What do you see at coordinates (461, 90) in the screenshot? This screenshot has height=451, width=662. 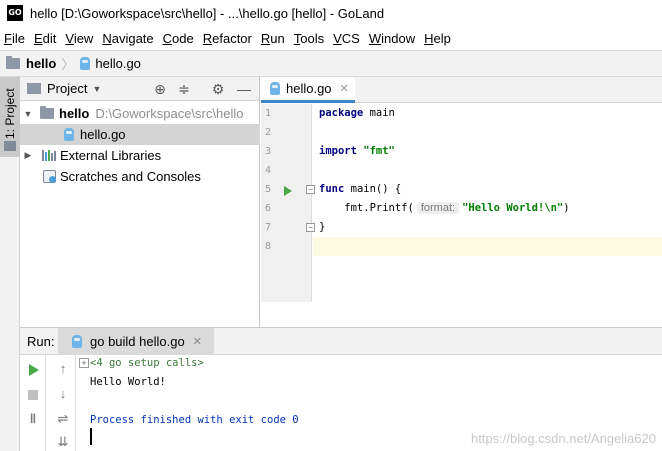 I see `editor-tab-bar: hello.go ✕` at bounding box center [461, 90].